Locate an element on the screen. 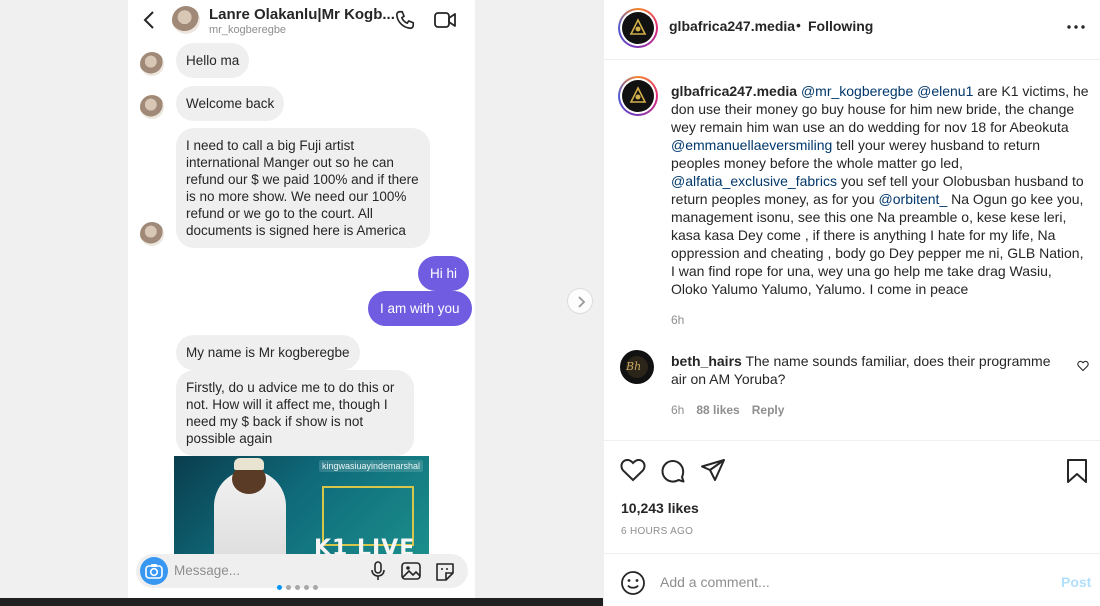 The image size is (1100, 606). mention-link: @orbitent_ is located at coordinates (913, 199).